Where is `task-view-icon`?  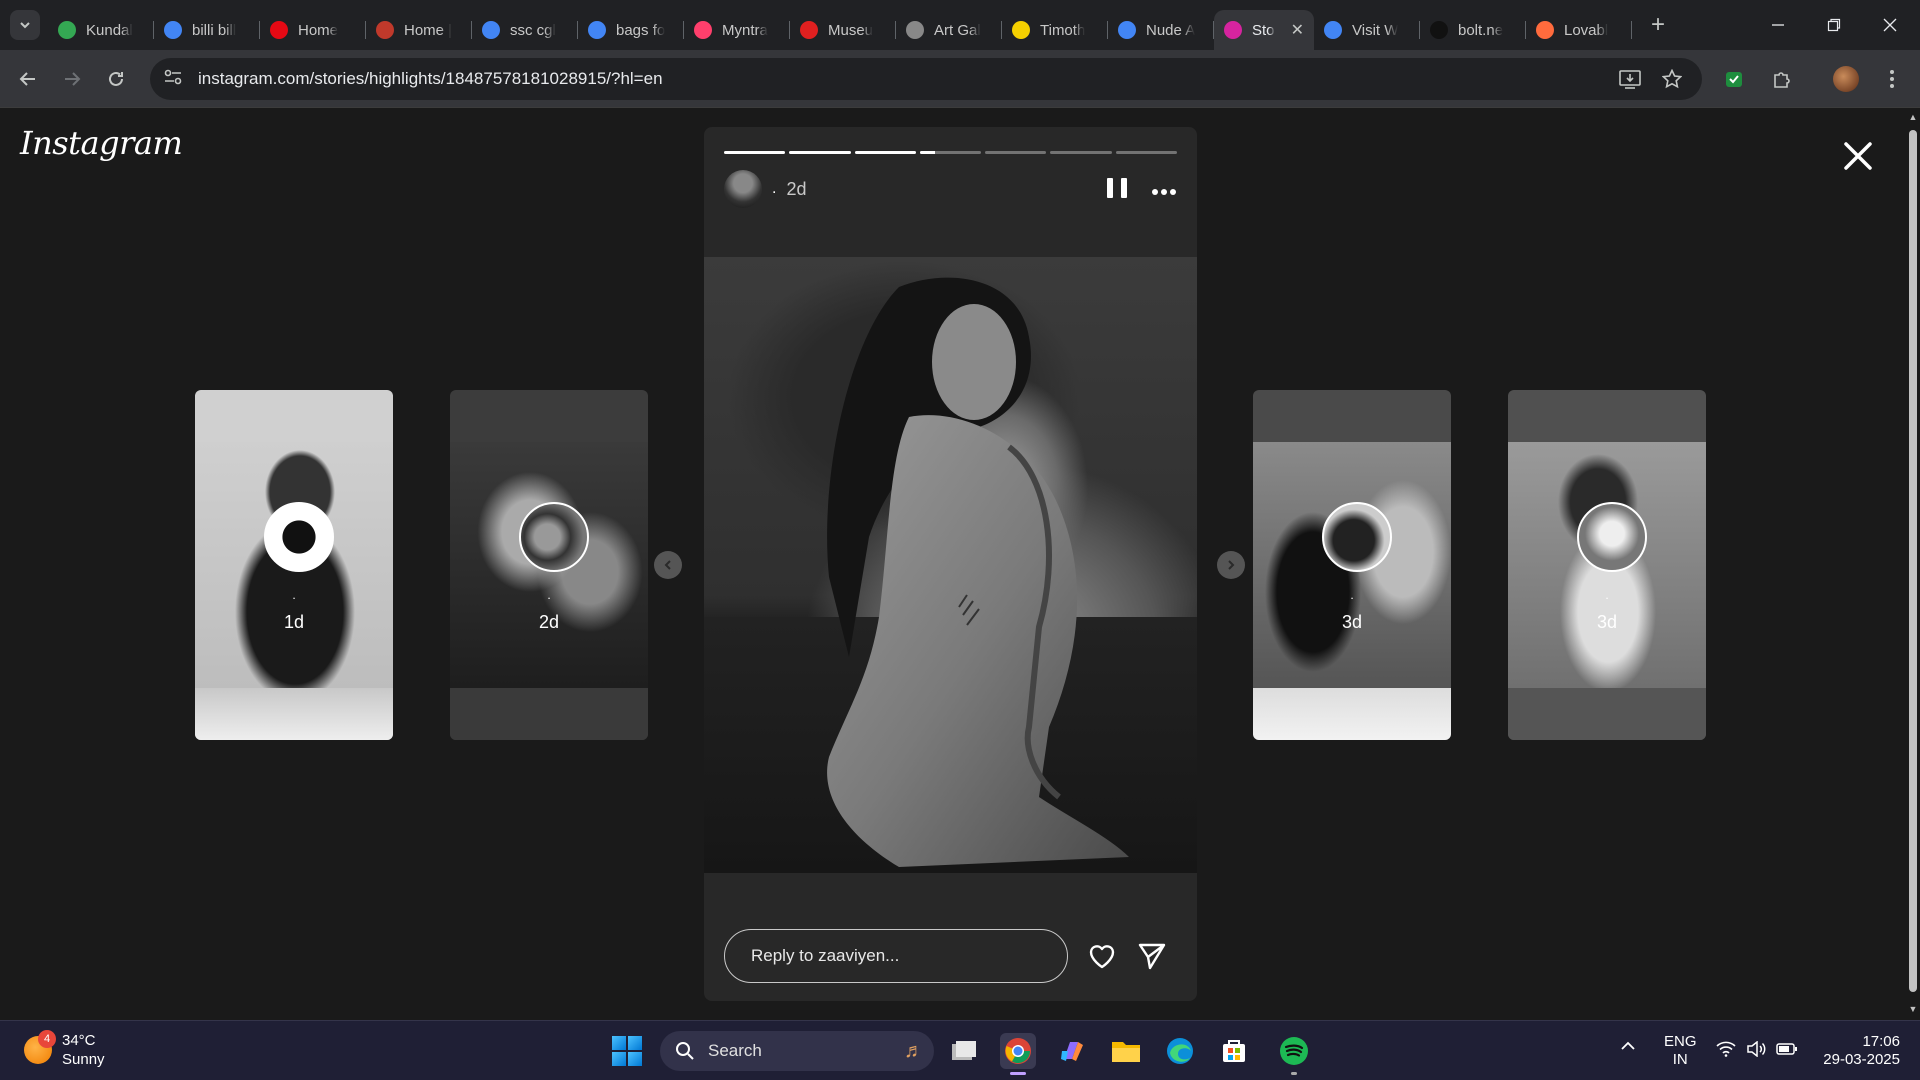
task-view-icon is located at coordinates (964, 1050).